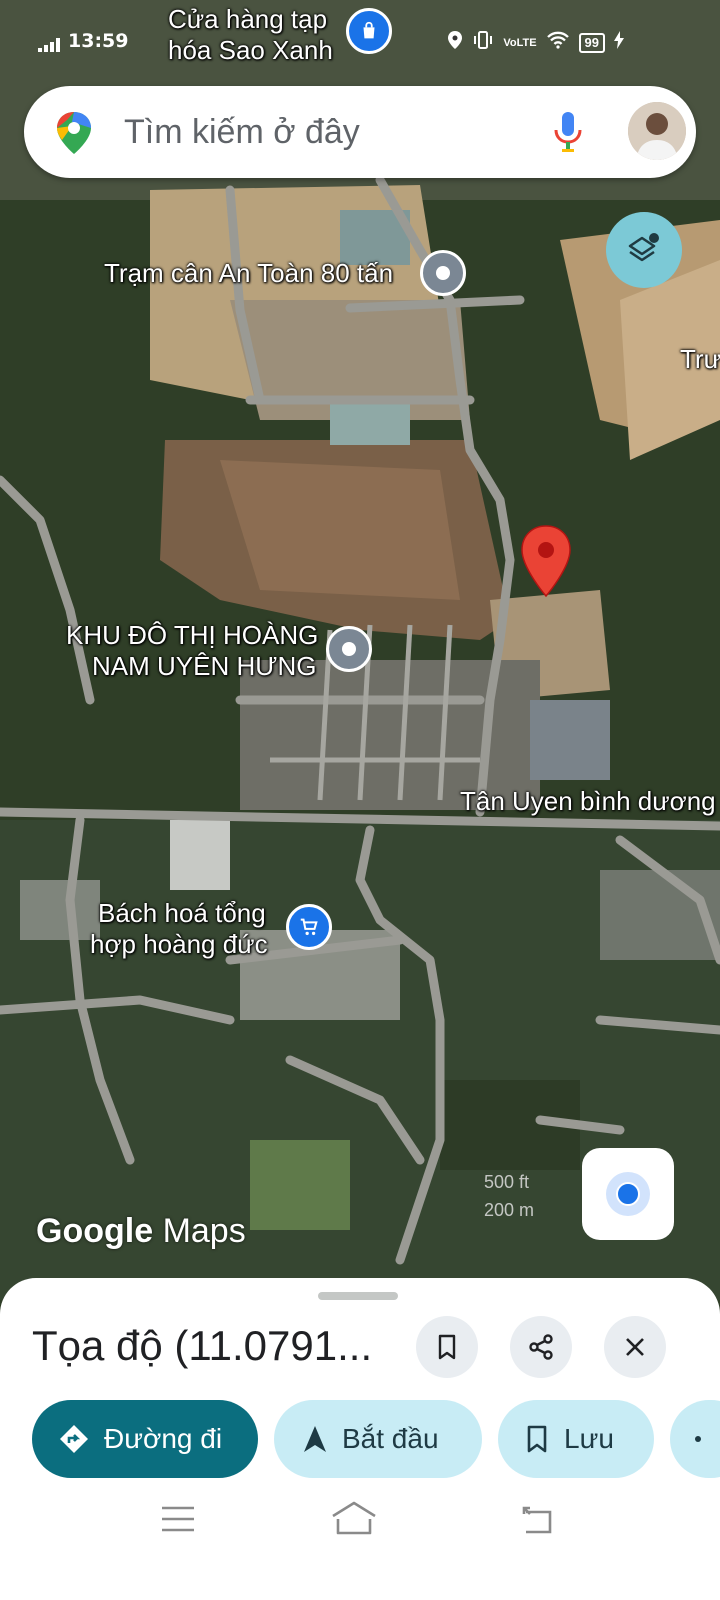 The height and width of the screenshot is (1600, 720). What do you see at coordinates (179, 929) in the screenshot?
I see `grocery-label: Bách hoá tổng hợp hoàng đức` at bounding box center [179, 929].